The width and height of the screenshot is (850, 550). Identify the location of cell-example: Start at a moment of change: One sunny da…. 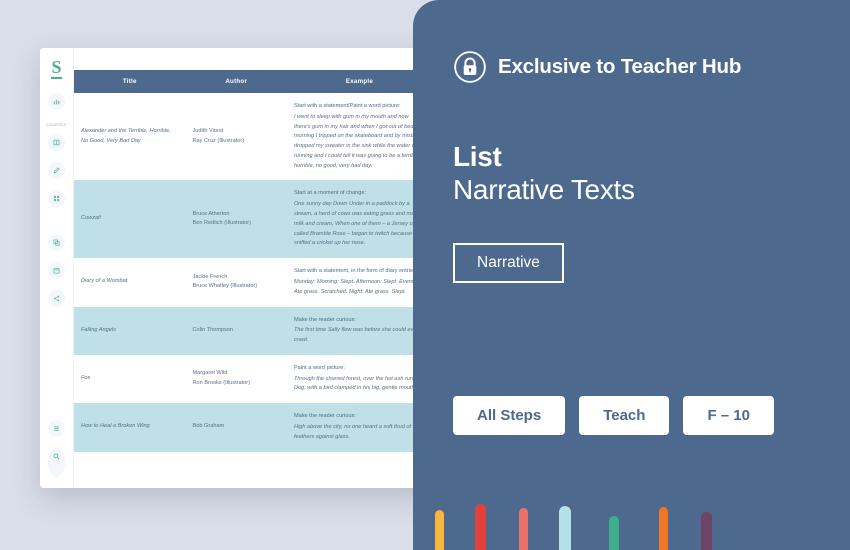
(359, 219).